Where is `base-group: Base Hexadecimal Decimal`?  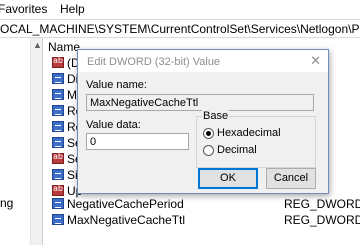
base-group: Base Hexadecimal Decimal is located at coordinates (256, 139).